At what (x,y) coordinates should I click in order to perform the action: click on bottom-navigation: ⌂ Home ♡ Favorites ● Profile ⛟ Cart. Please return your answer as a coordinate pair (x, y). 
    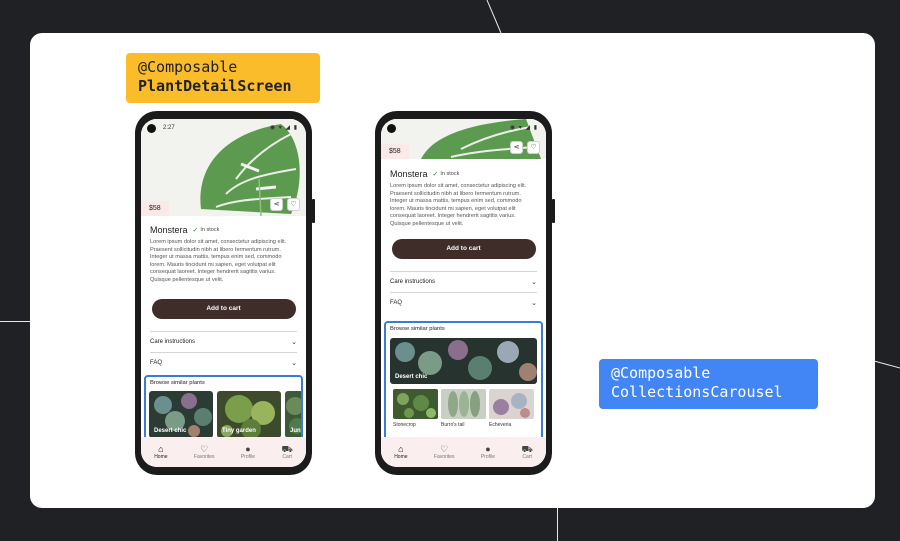
    Looking at the image, I should click on (463, 452).